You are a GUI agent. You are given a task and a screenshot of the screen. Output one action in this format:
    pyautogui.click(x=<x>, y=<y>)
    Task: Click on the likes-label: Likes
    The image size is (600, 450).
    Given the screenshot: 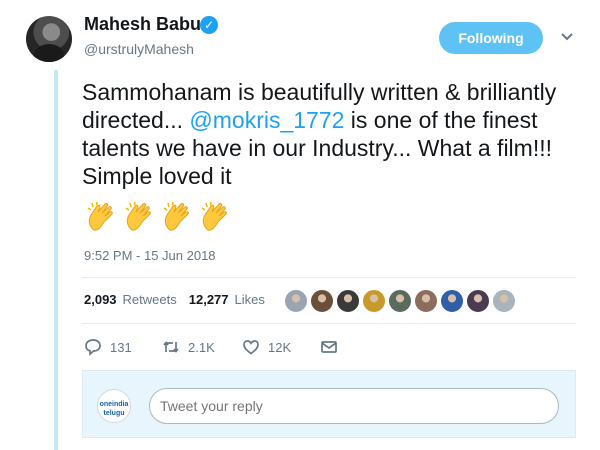 What is the action you would take?
    pyautogui.click(x=250, y=299)
    